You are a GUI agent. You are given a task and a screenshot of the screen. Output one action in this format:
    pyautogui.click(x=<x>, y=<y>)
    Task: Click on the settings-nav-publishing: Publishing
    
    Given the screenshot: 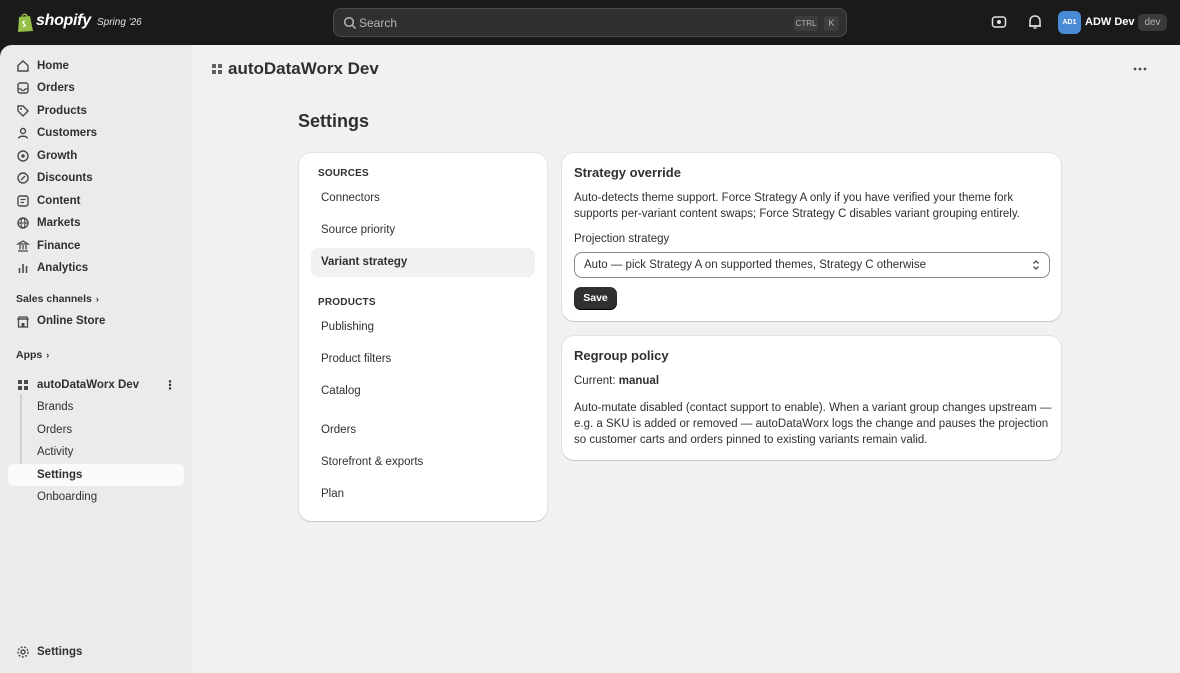 What is the action you would take?
    pyautogui.click(x=423, y=327)
    